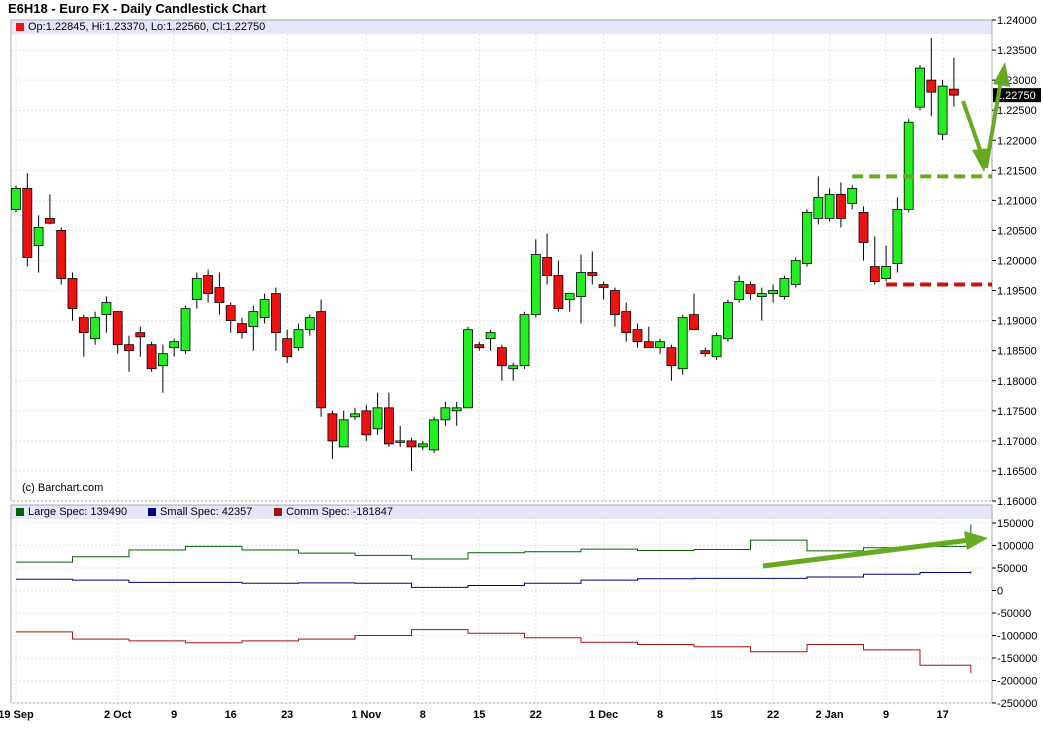 This screenshot has height=745, width=1043. What do you see at coordinates (1017, 231) in the screenshot?
I see `price-y-tick-label: 1.20500` at bounding box center [1017, 231].